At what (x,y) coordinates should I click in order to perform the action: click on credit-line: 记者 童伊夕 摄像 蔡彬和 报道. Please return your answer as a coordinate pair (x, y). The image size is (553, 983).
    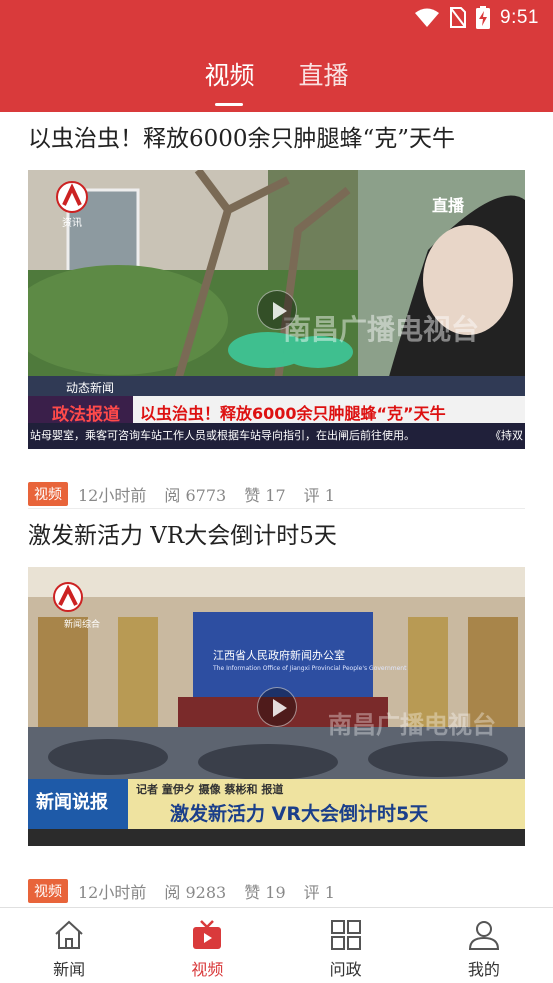
    Looking at the image, I should click on (210, 789).